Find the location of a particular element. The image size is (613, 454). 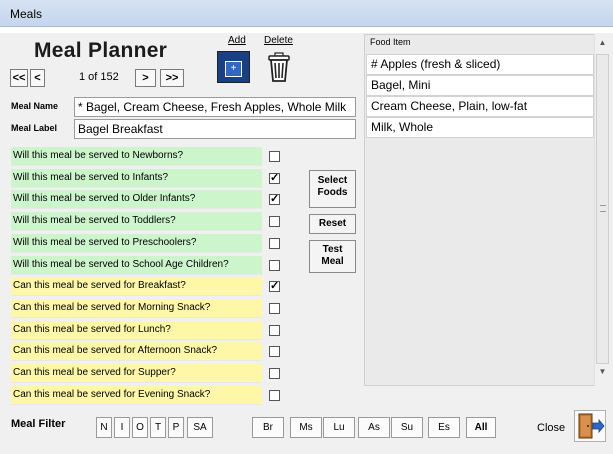

question-label: Can this meal be served for Breakfast? is located at coordinates (136, 287).